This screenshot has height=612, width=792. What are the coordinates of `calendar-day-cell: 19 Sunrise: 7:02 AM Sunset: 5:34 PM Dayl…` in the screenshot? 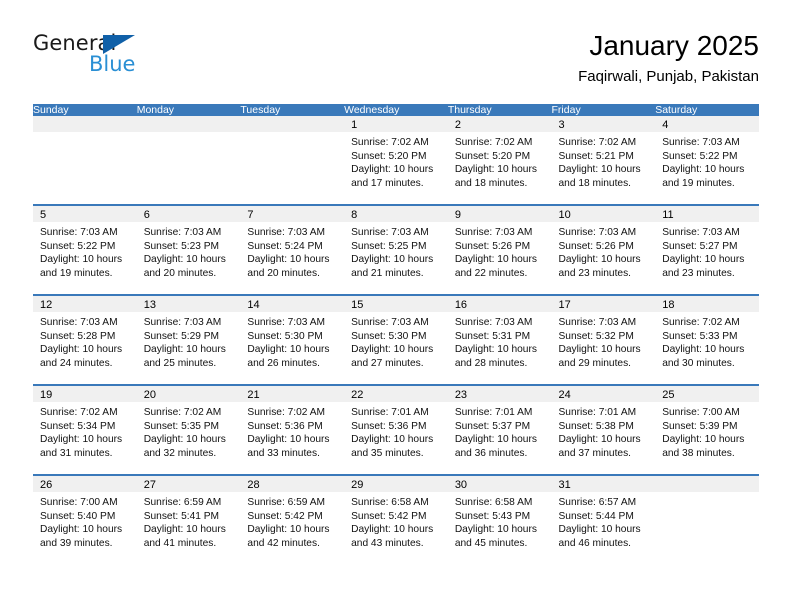 It's located at (85, 429).